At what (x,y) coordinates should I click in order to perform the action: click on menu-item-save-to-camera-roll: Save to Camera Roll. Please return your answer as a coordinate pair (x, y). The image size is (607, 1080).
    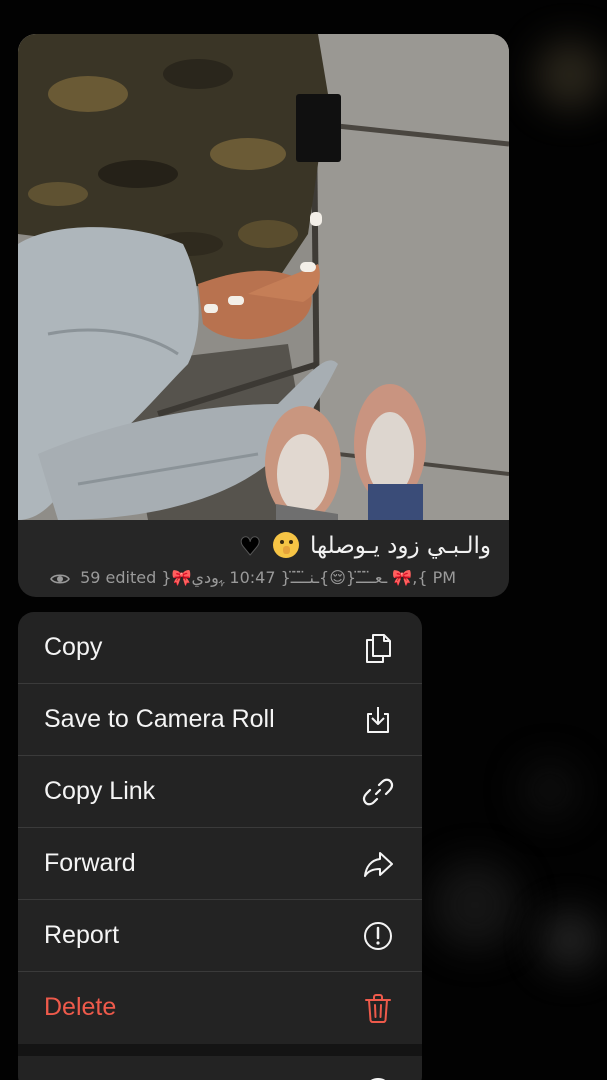
    Looking at the image, I should click on (220, 720).